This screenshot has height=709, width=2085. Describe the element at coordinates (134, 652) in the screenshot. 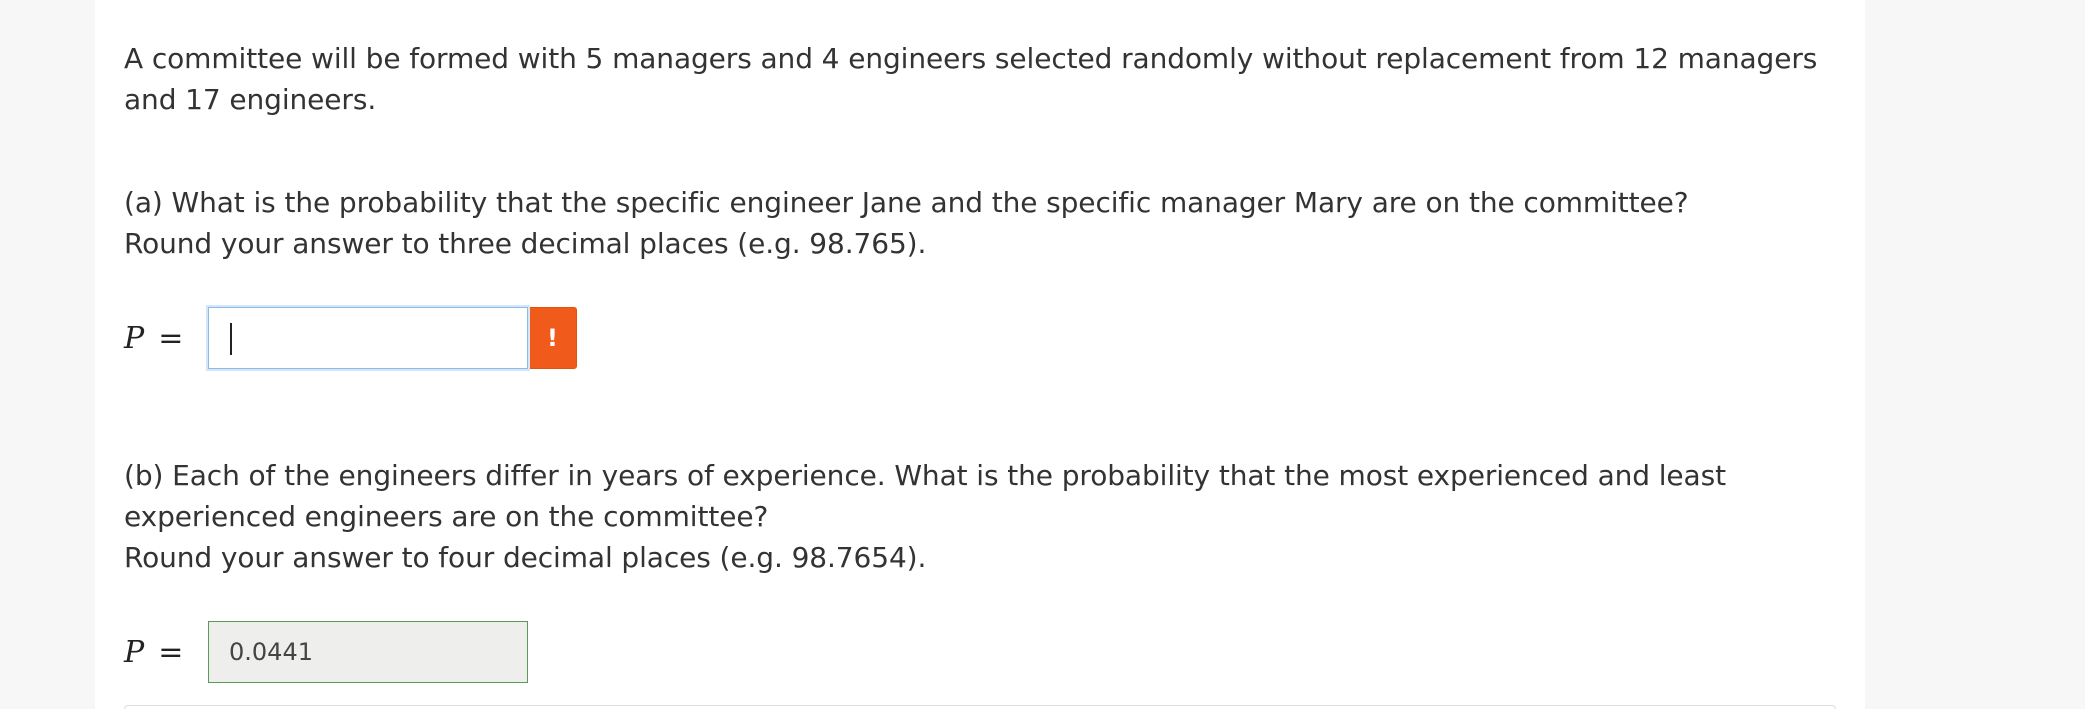

I see `part-b-variable: P` at that location.